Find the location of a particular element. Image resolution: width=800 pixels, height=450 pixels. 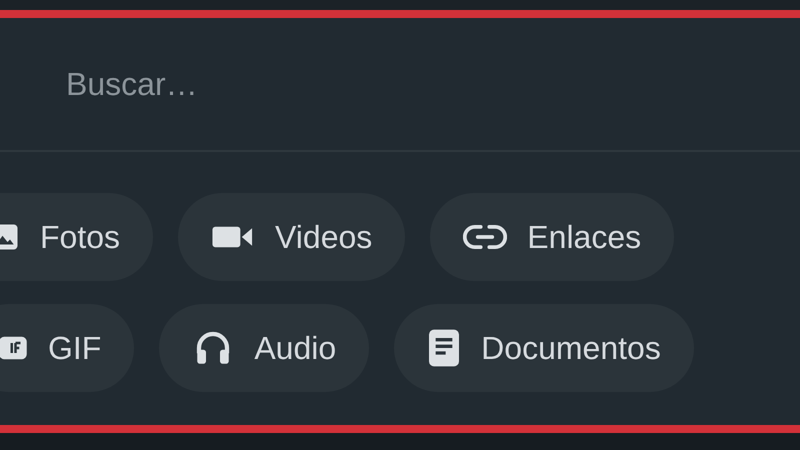

filter-chip: Fotos is located at coordinates (77, 237).